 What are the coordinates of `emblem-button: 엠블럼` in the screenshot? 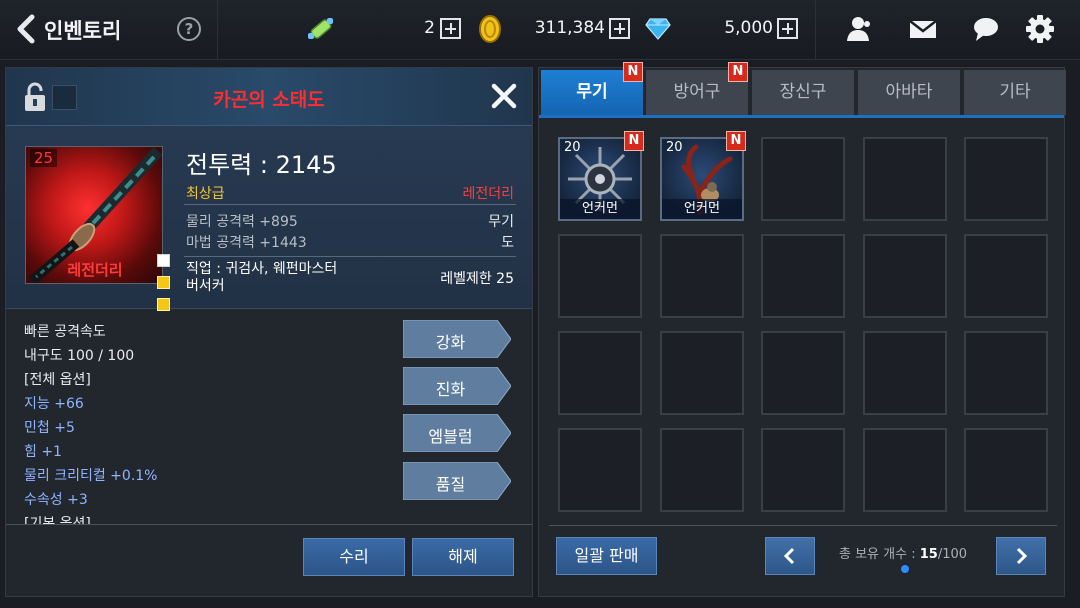 It's located at (457, 433).